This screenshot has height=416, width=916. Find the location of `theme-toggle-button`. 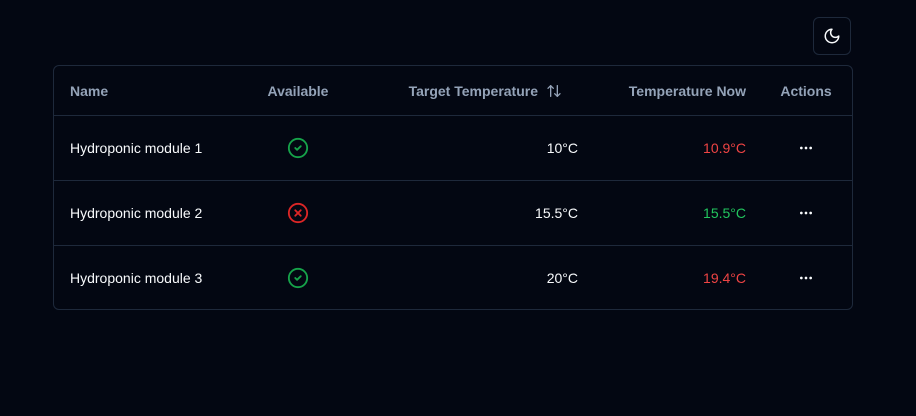

theme-toggle-button is located at coordinates (832, 36).